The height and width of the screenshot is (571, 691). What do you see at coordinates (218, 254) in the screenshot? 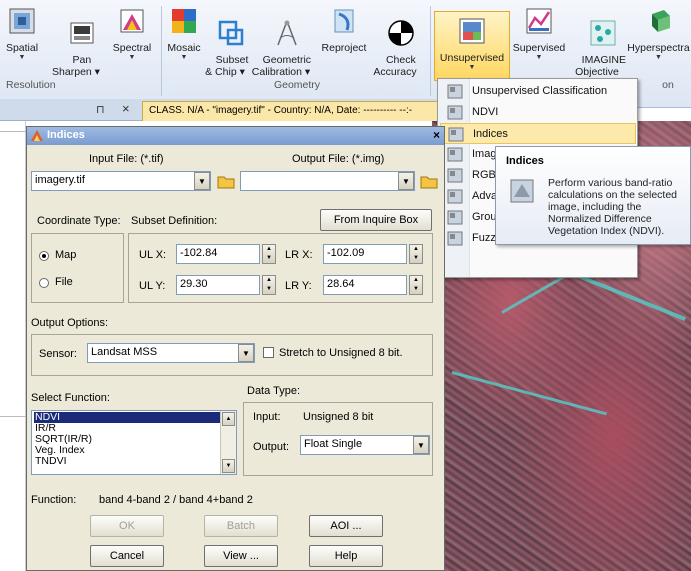
I see `ulx-field: -102.84` at bounding box center [218, 254].